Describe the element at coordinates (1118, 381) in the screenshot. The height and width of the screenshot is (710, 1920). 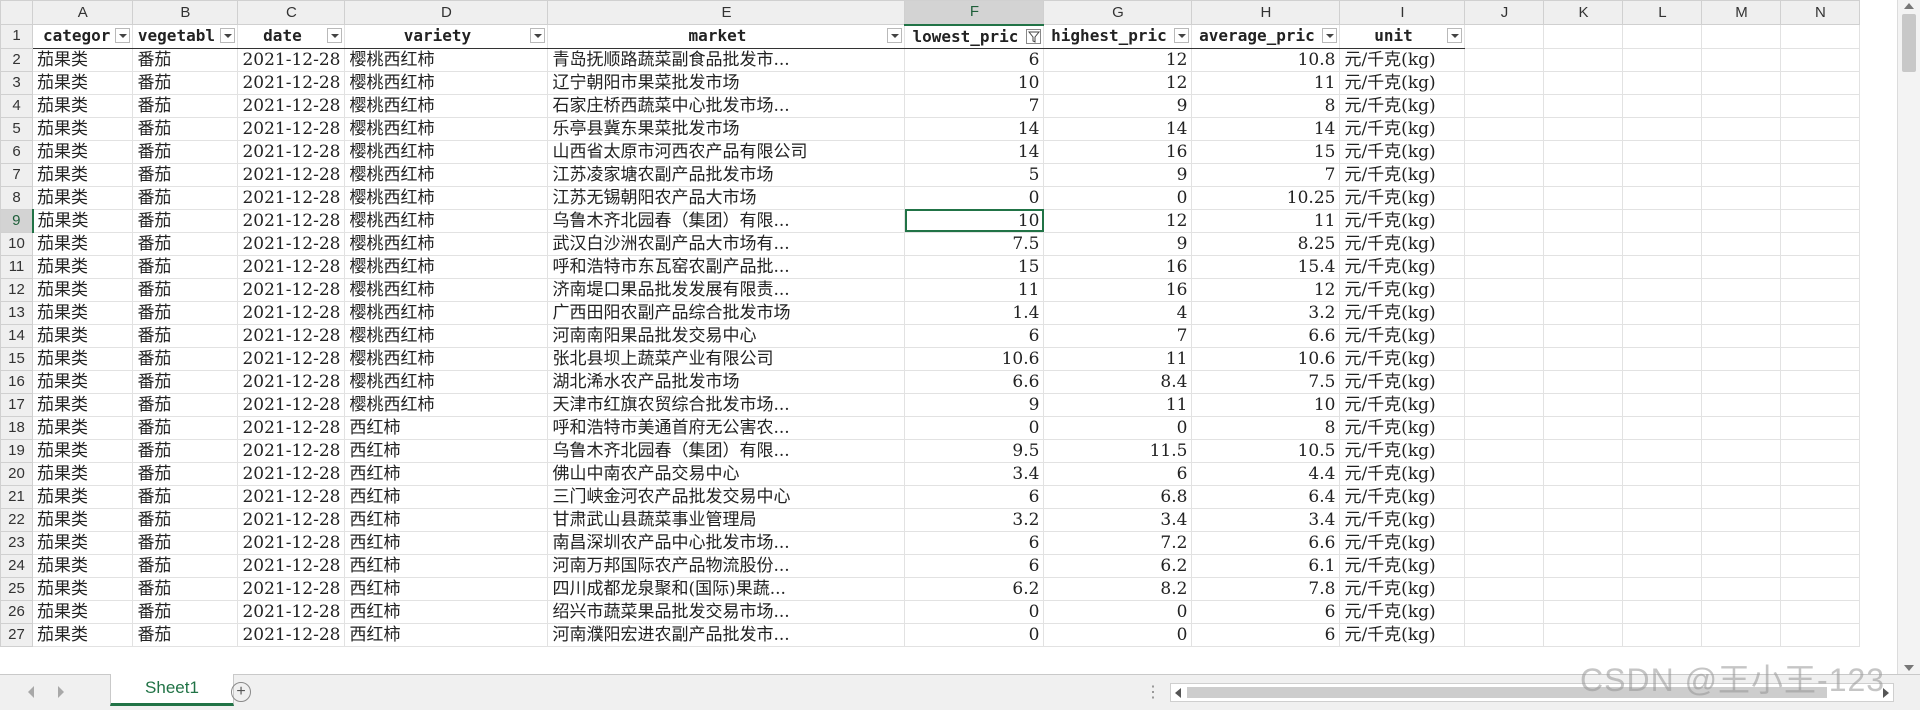
I see `table-cell: 8.4` at that location.